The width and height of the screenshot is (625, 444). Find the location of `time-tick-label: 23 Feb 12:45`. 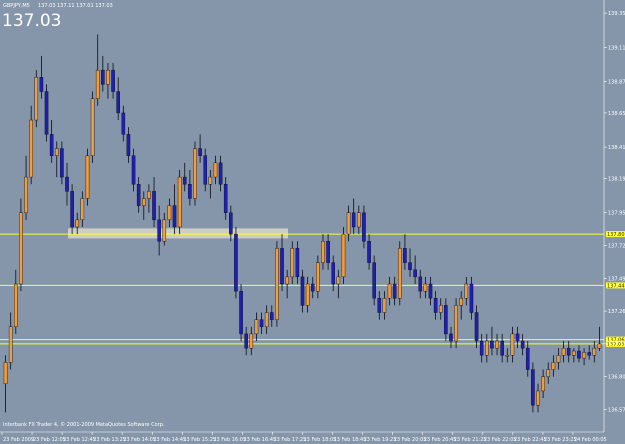

time-tick-label: 23 Feb 12:45 is located at coordinates (79, 440).